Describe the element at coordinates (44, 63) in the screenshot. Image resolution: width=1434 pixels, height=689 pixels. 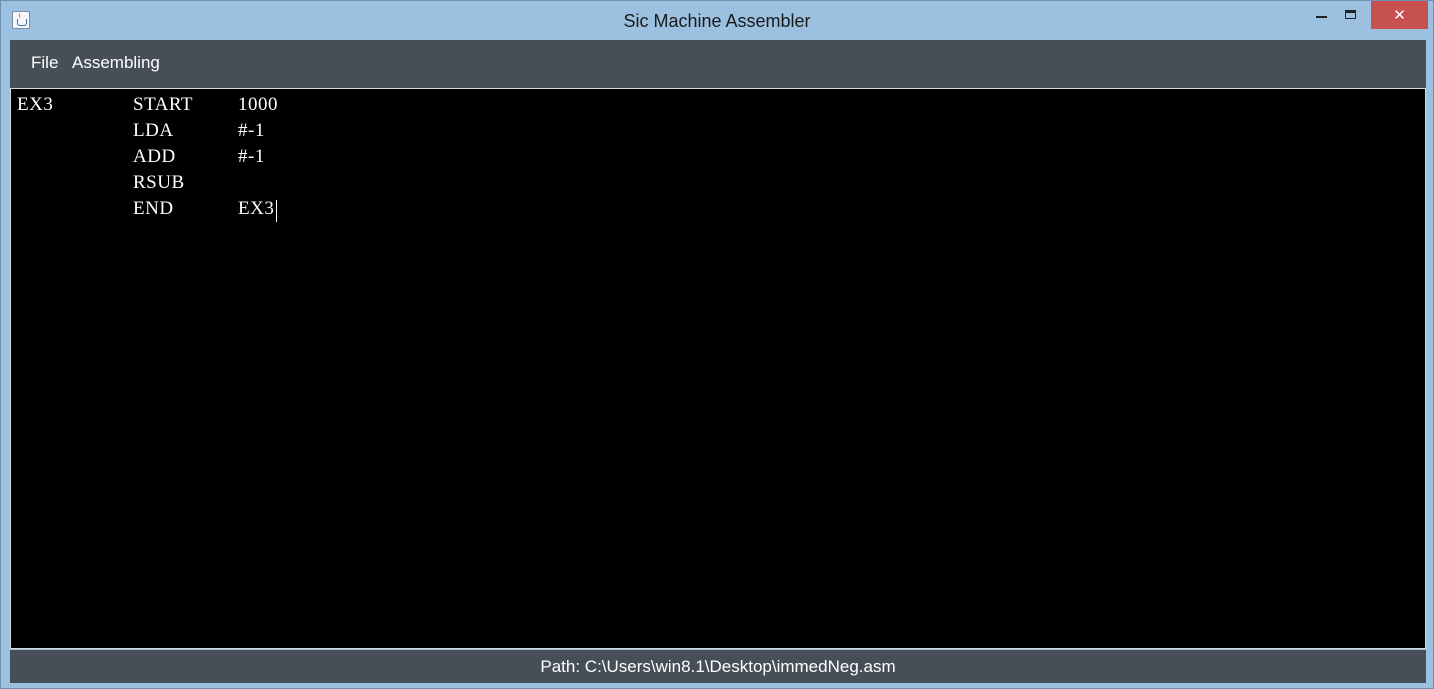
I see `menu-file: File` at that location.